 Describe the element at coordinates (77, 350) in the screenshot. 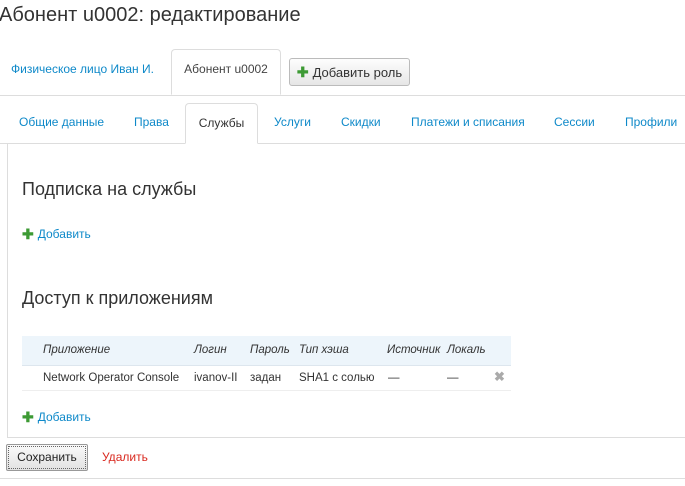

I see `col-application: Приложение` at that location.